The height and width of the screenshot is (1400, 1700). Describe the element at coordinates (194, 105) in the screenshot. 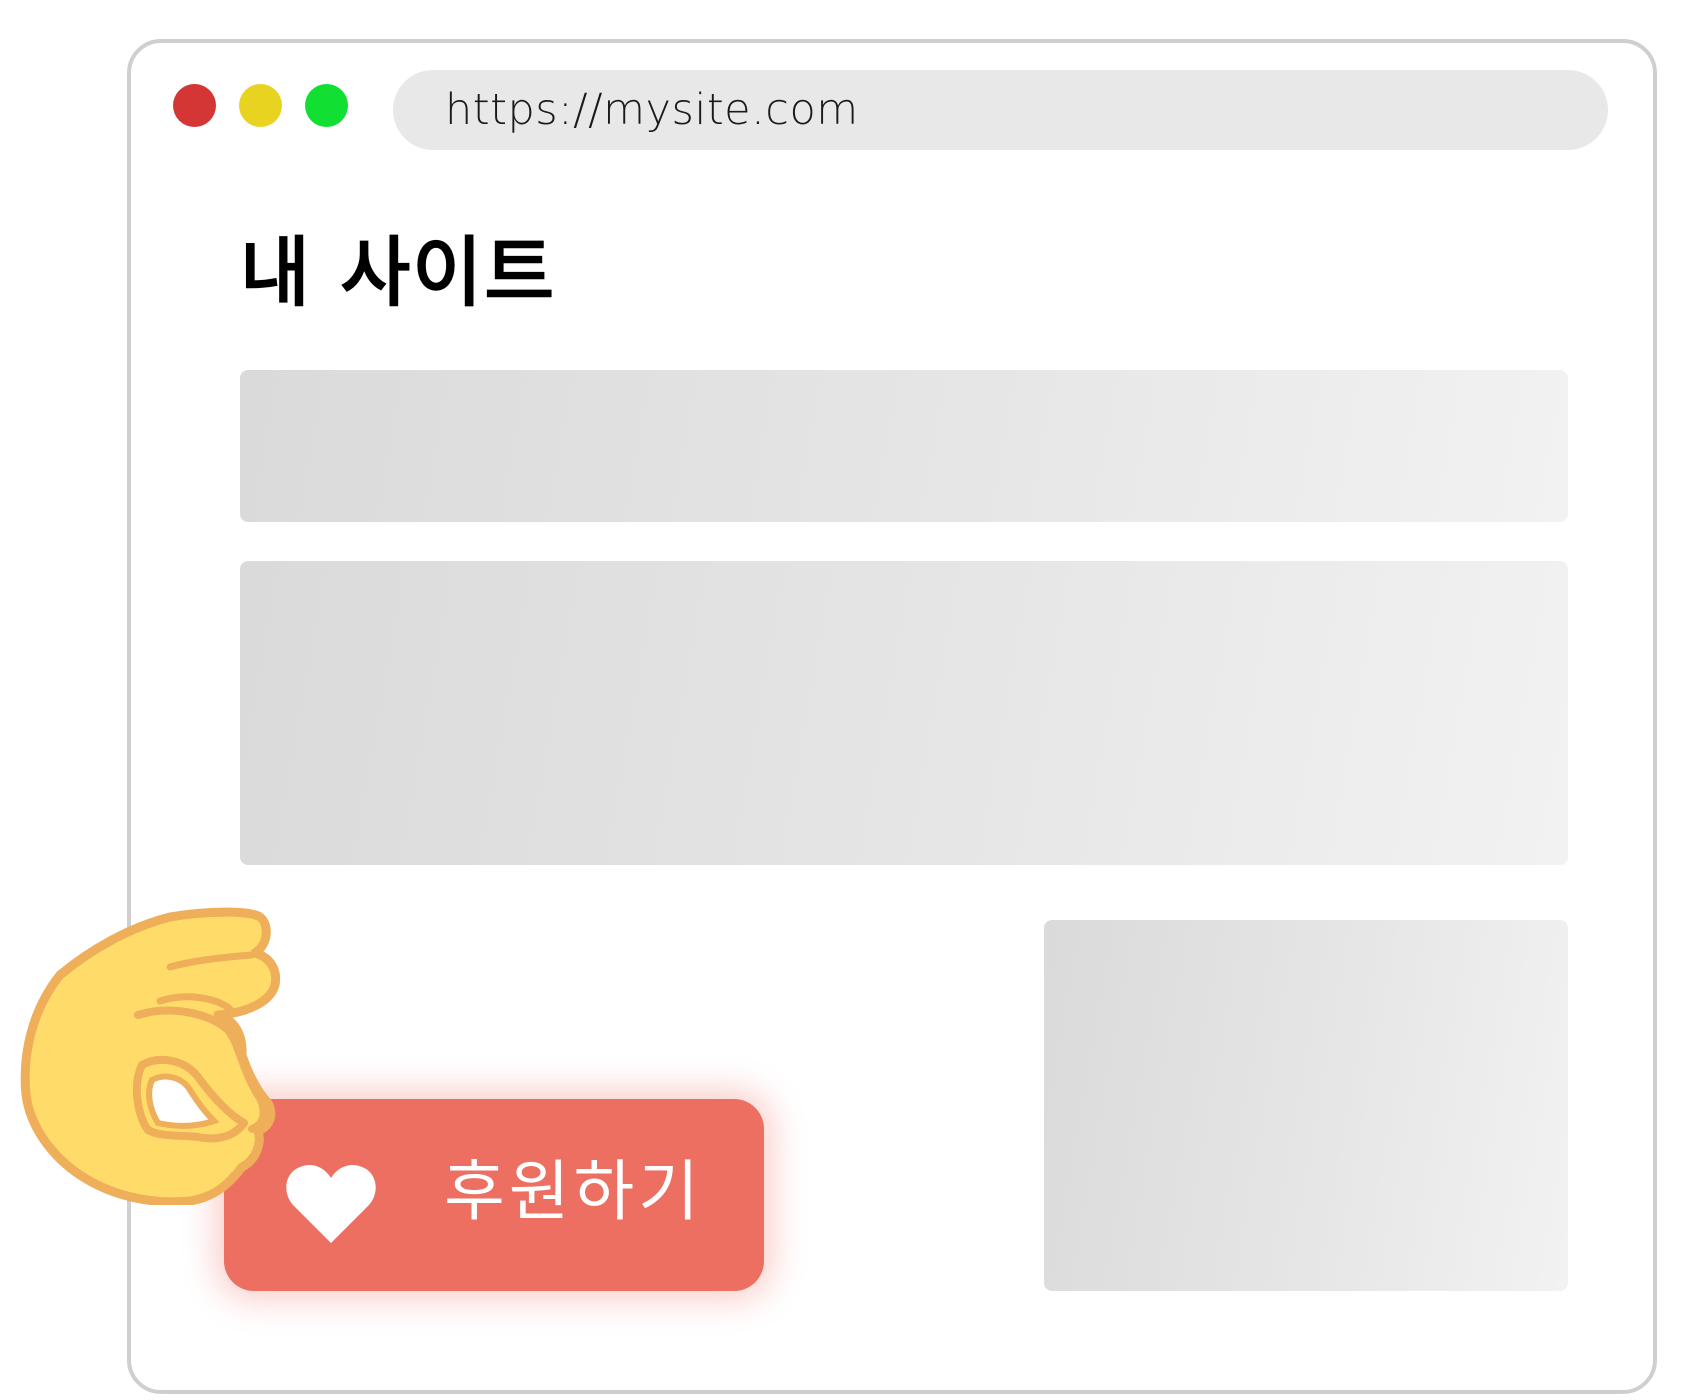

I see `close-window-button` at that location.